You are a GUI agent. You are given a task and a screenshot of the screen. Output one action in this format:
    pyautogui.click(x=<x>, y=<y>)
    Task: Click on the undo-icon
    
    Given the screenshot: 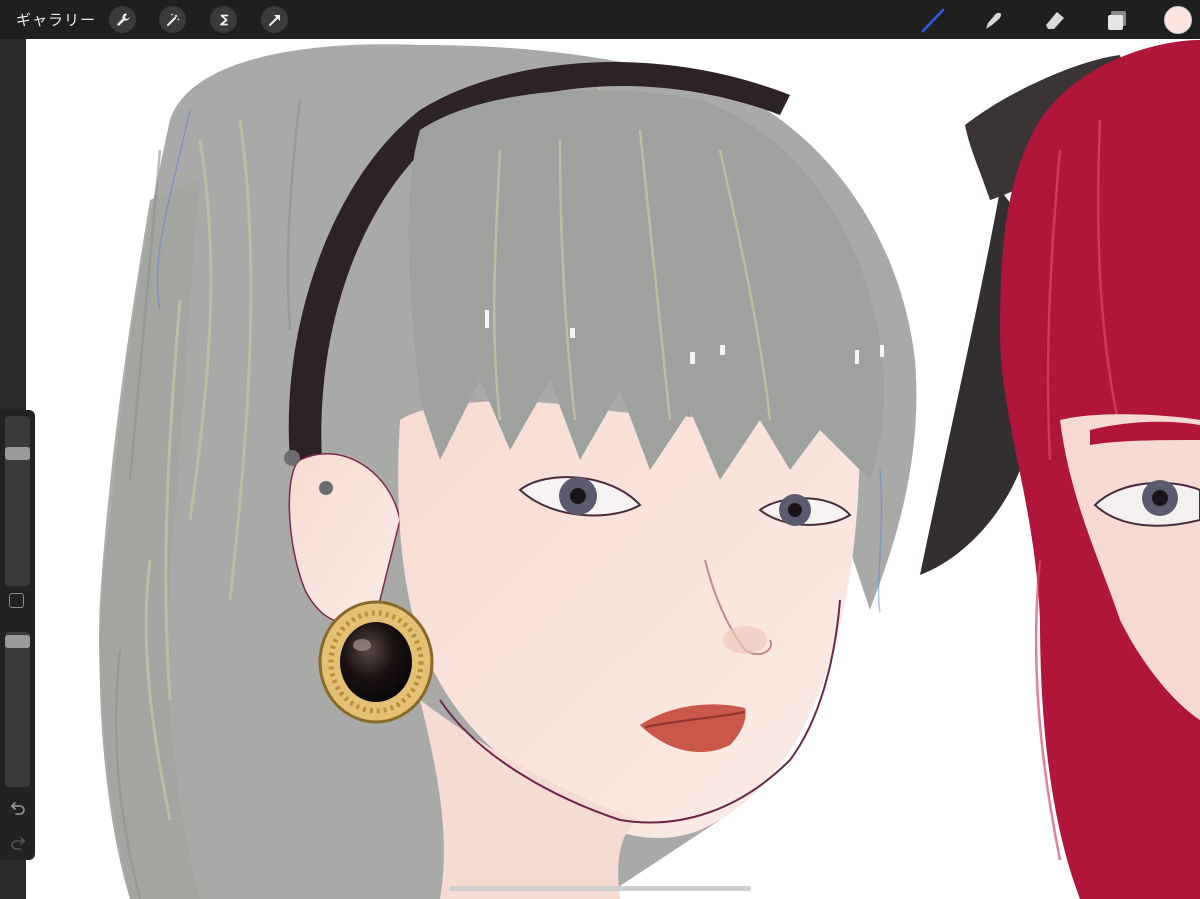 What is the action you would take?
    pyautogui.click(x=17, y=808)
    